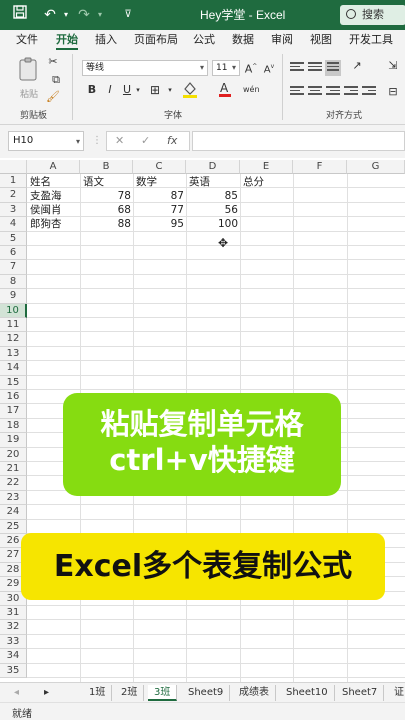 This screenshot has width=405, height=720. Describe the element at coordinates (13, 167) in the screenshot. I see `select-all-corner` at that location.